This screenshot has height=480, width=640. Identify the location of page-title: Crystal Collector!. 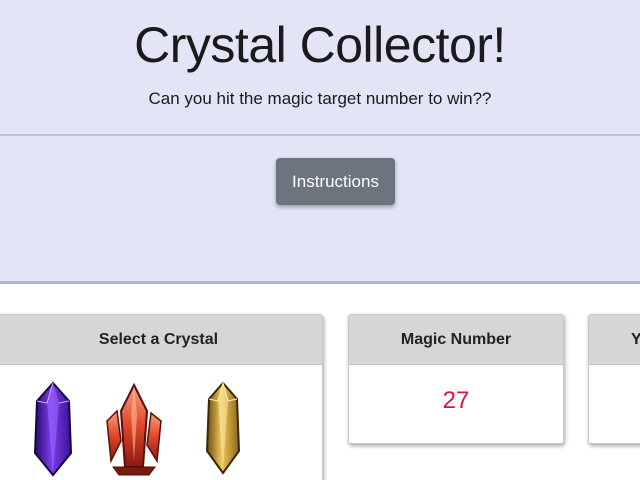
(320, 45).